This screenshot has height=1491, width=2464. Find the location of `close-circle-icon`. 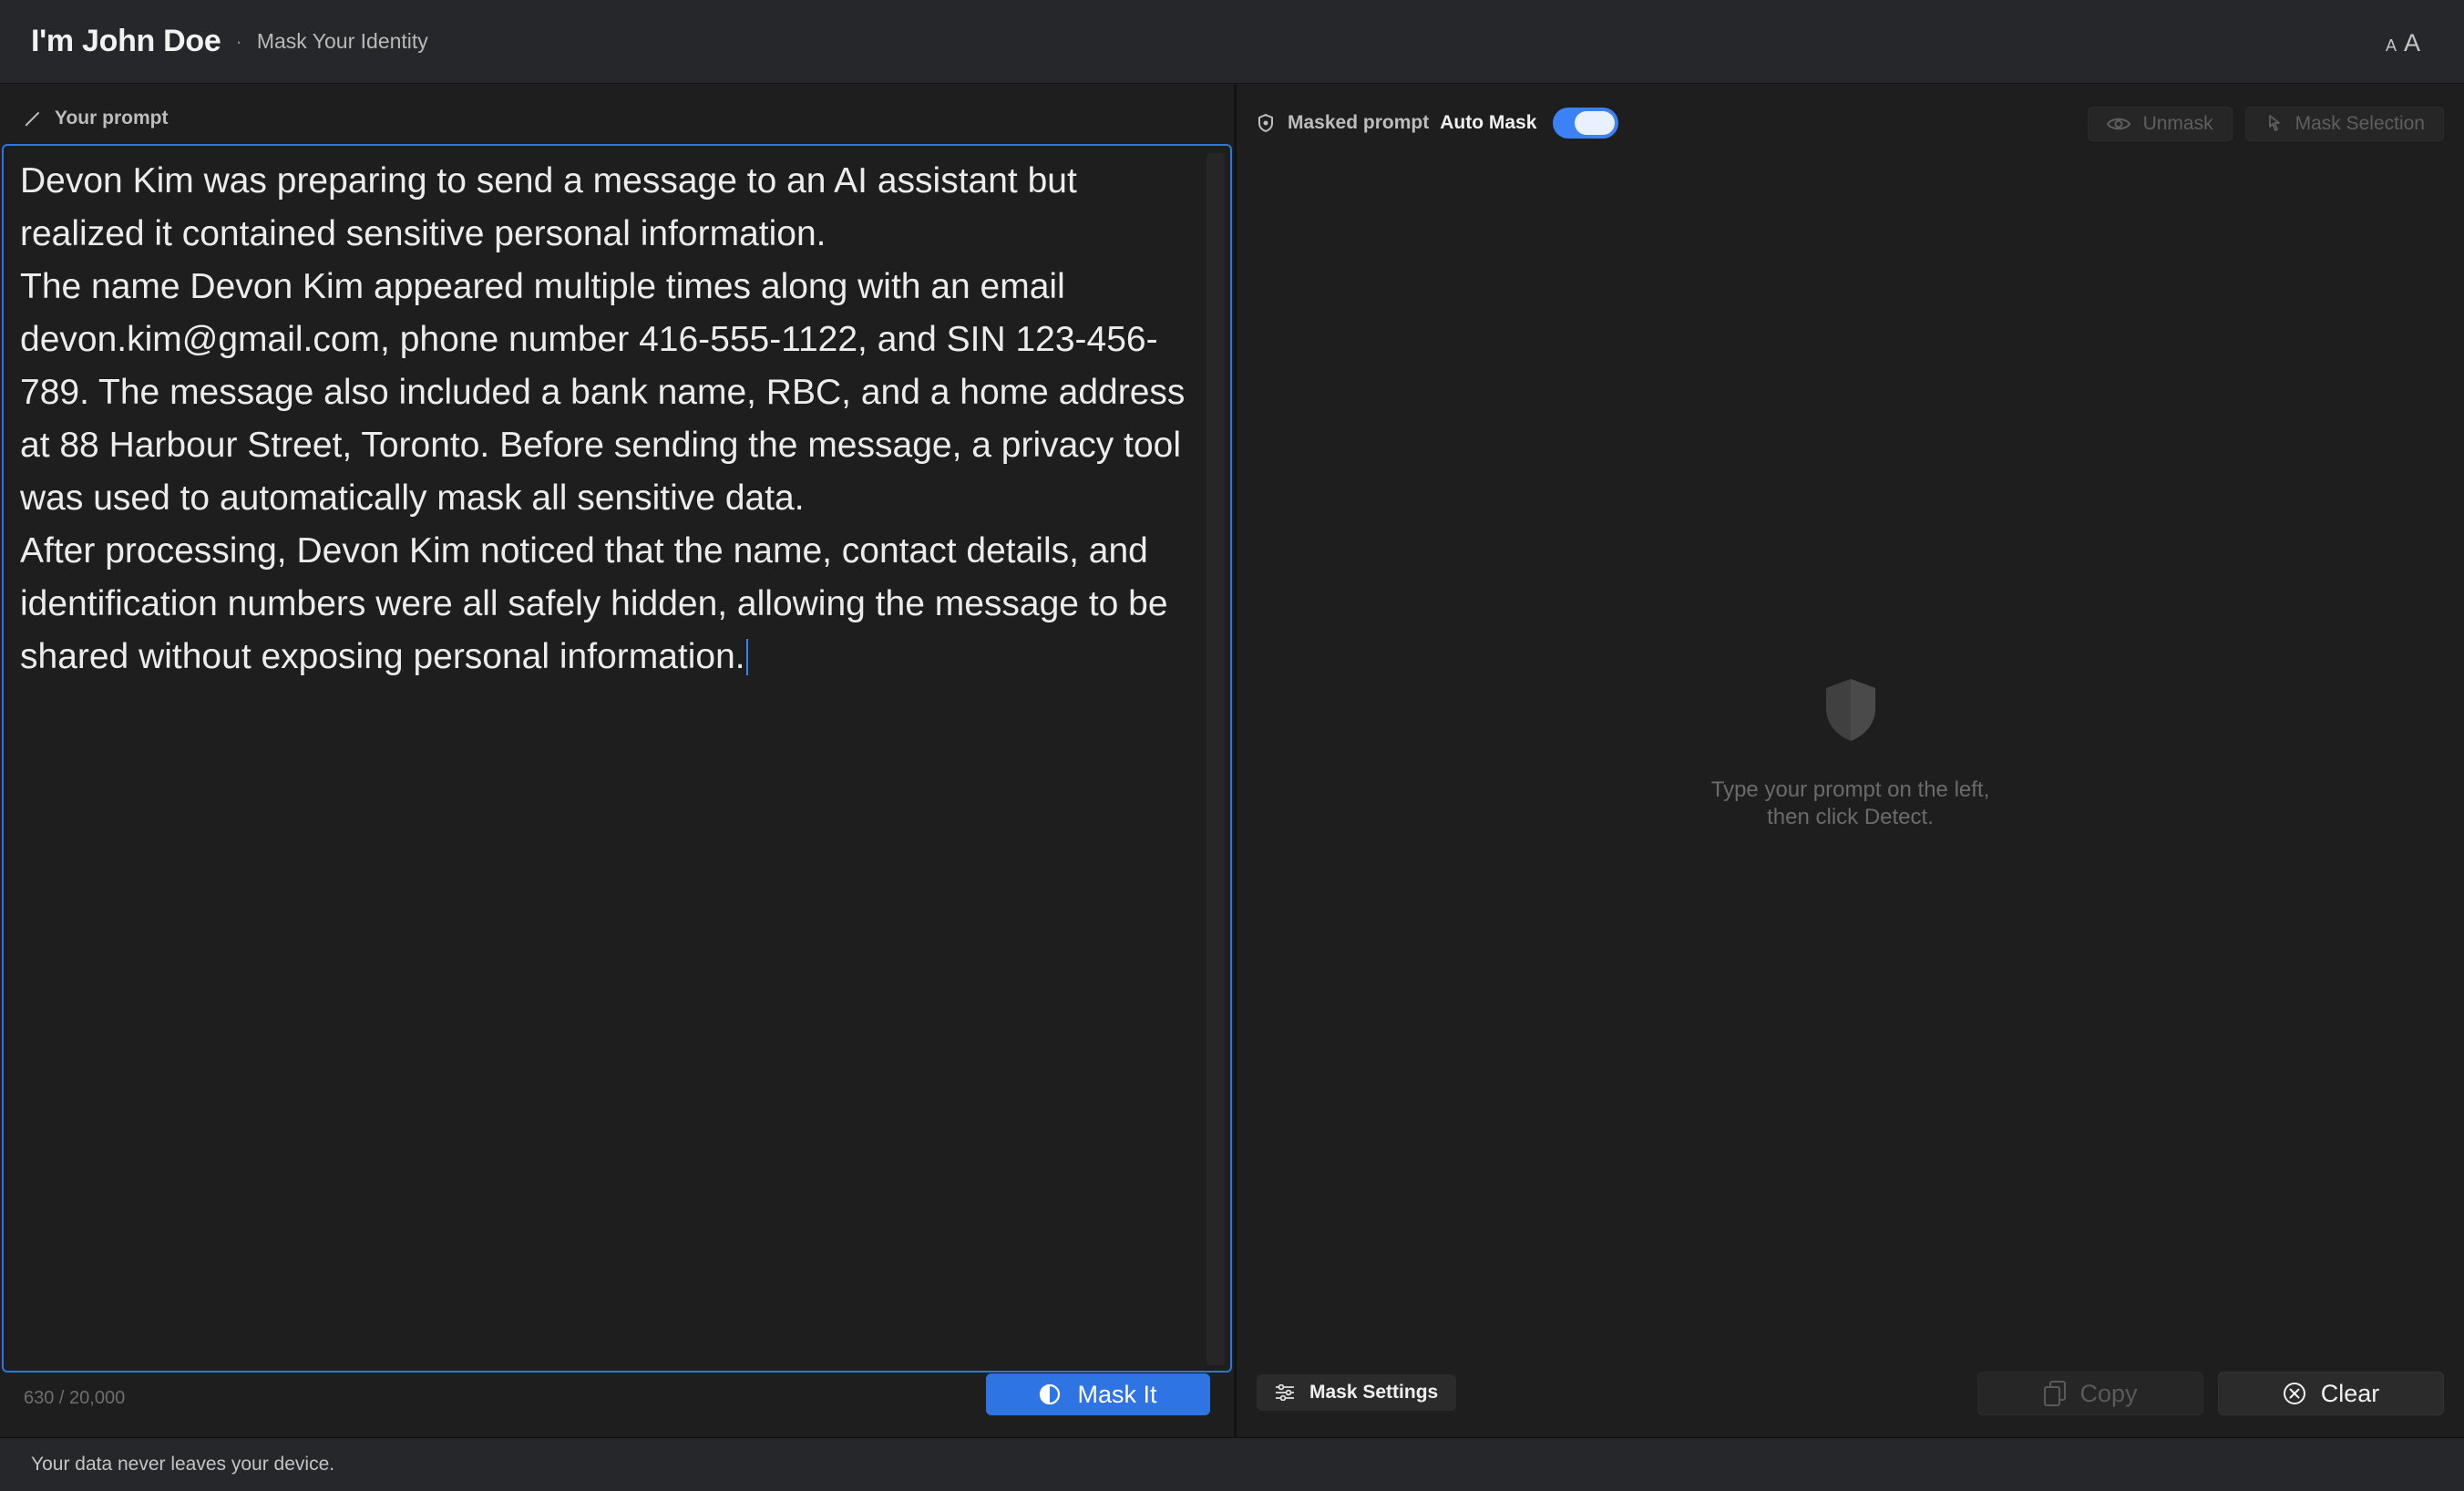

close-circle-icon is located at coordinates (2294, 1393).